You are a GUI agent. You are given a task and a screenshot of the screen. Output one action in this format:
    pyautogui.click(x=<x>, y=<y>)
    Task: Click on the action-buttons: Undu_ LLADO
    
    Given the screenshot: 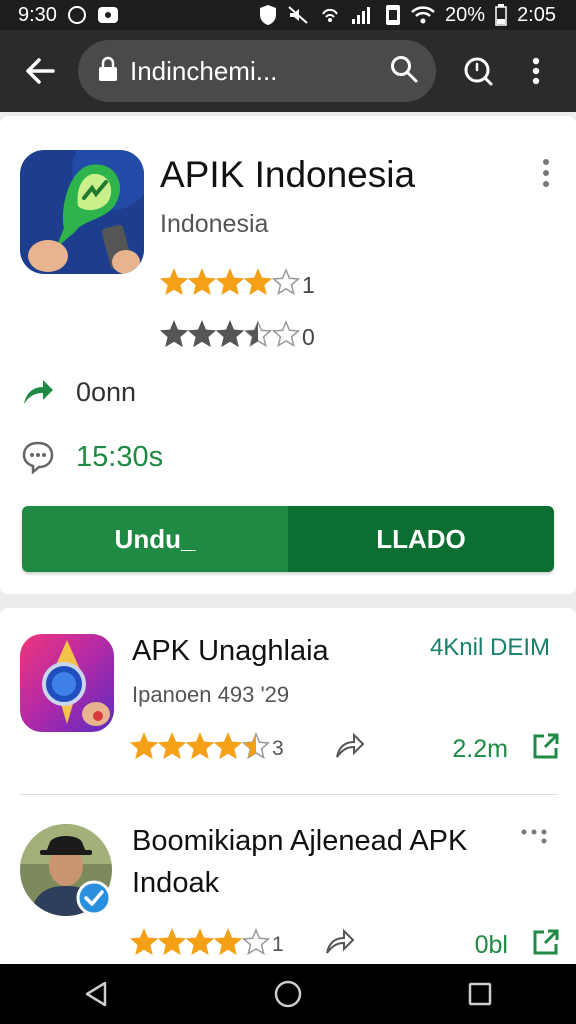 What is the action you would take?
    pyautogui.click(x=288, y=539)
    